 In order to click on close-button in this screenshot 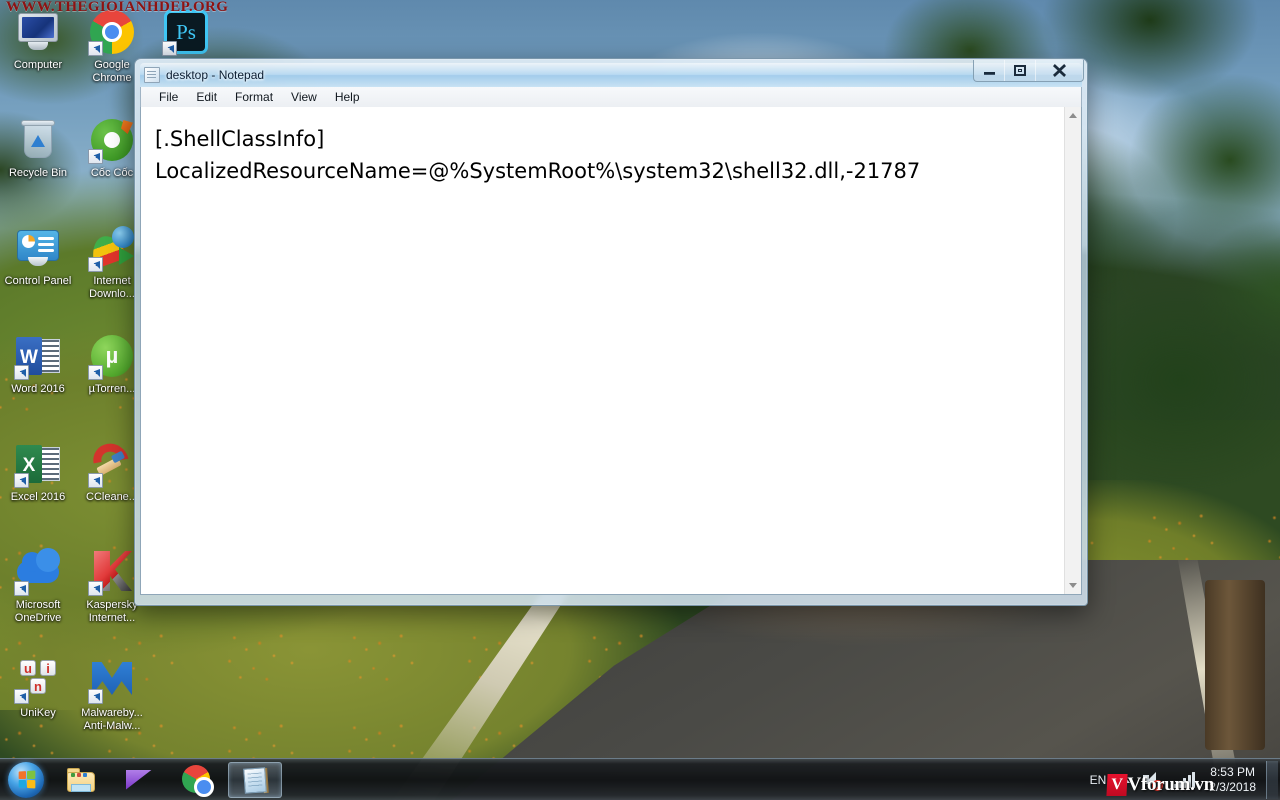, I will do `click(1059, 70)`.